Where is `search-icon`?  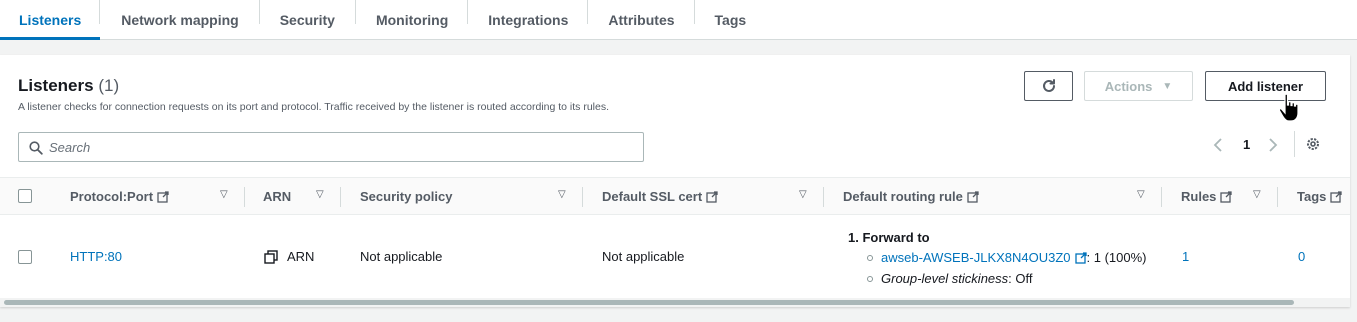 search-icon is located at coordinates (36, 148).